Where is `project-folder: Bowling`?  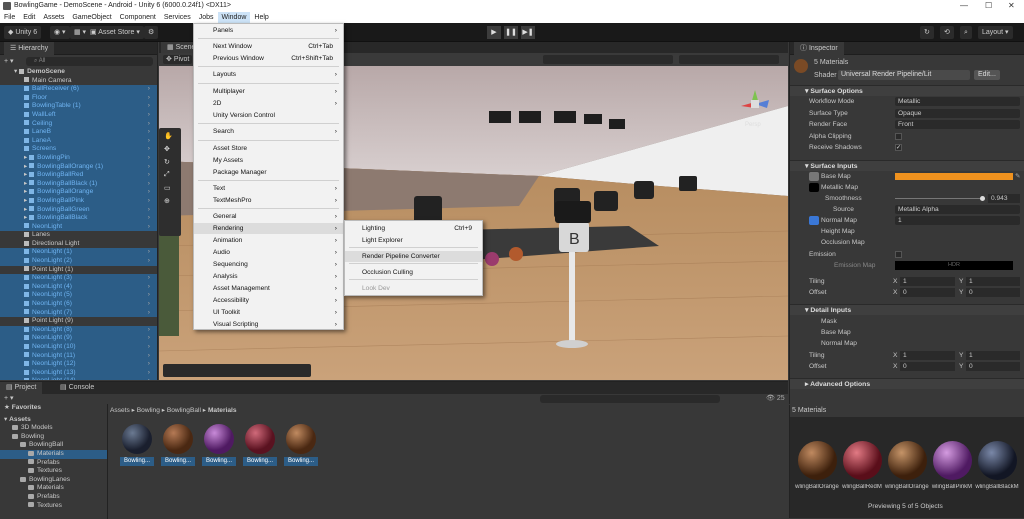 project-folder: Bowling is located at coordinates (53, 437).